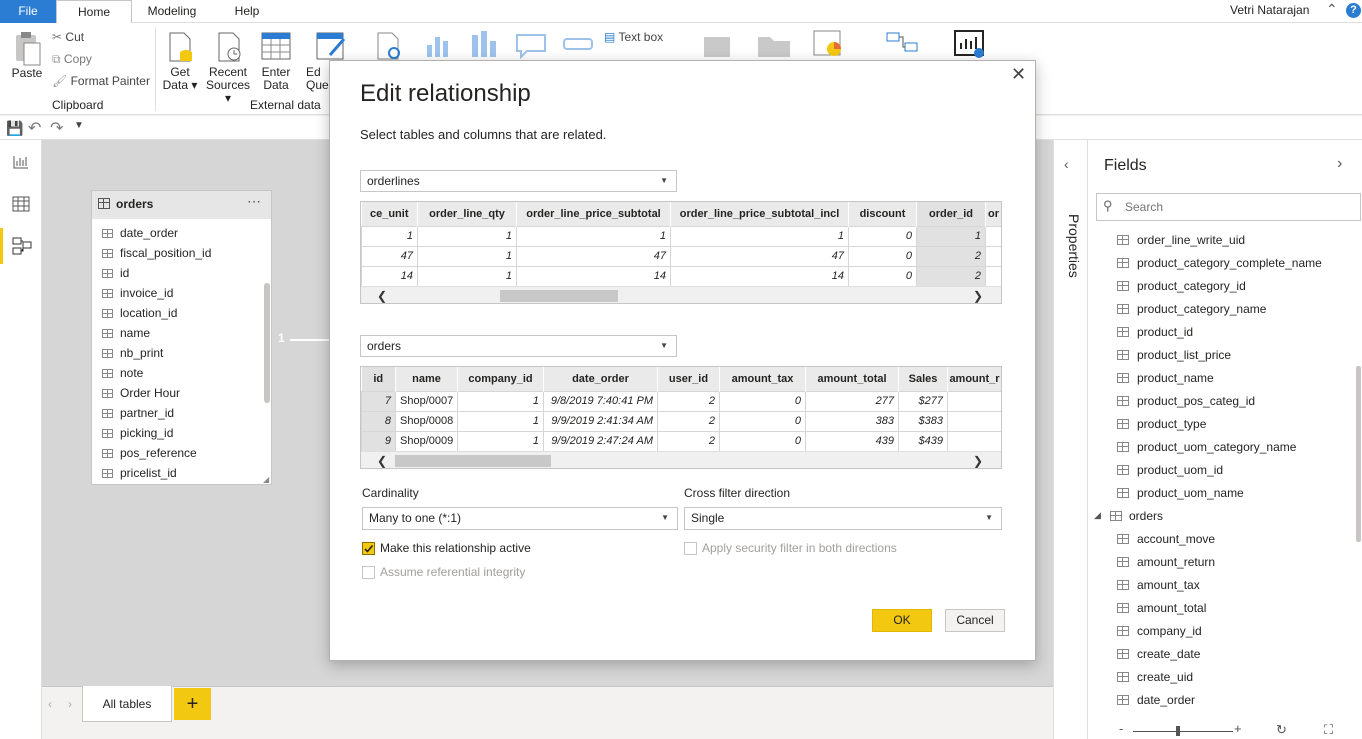 The image size is (1362, 739). What do you see at coordinates (1166, 700) in the screenshot?
I see `fields-column-item: date_order` at bounding box center [1166, 700].